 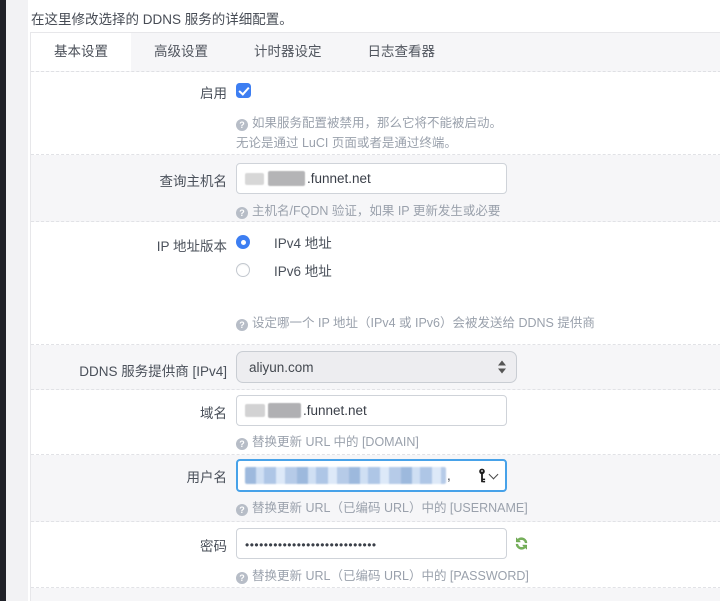 I want to click on tab-bar: 基本设置 高级设置 计时器设定 日志查看器, so click(x=375, y=52).